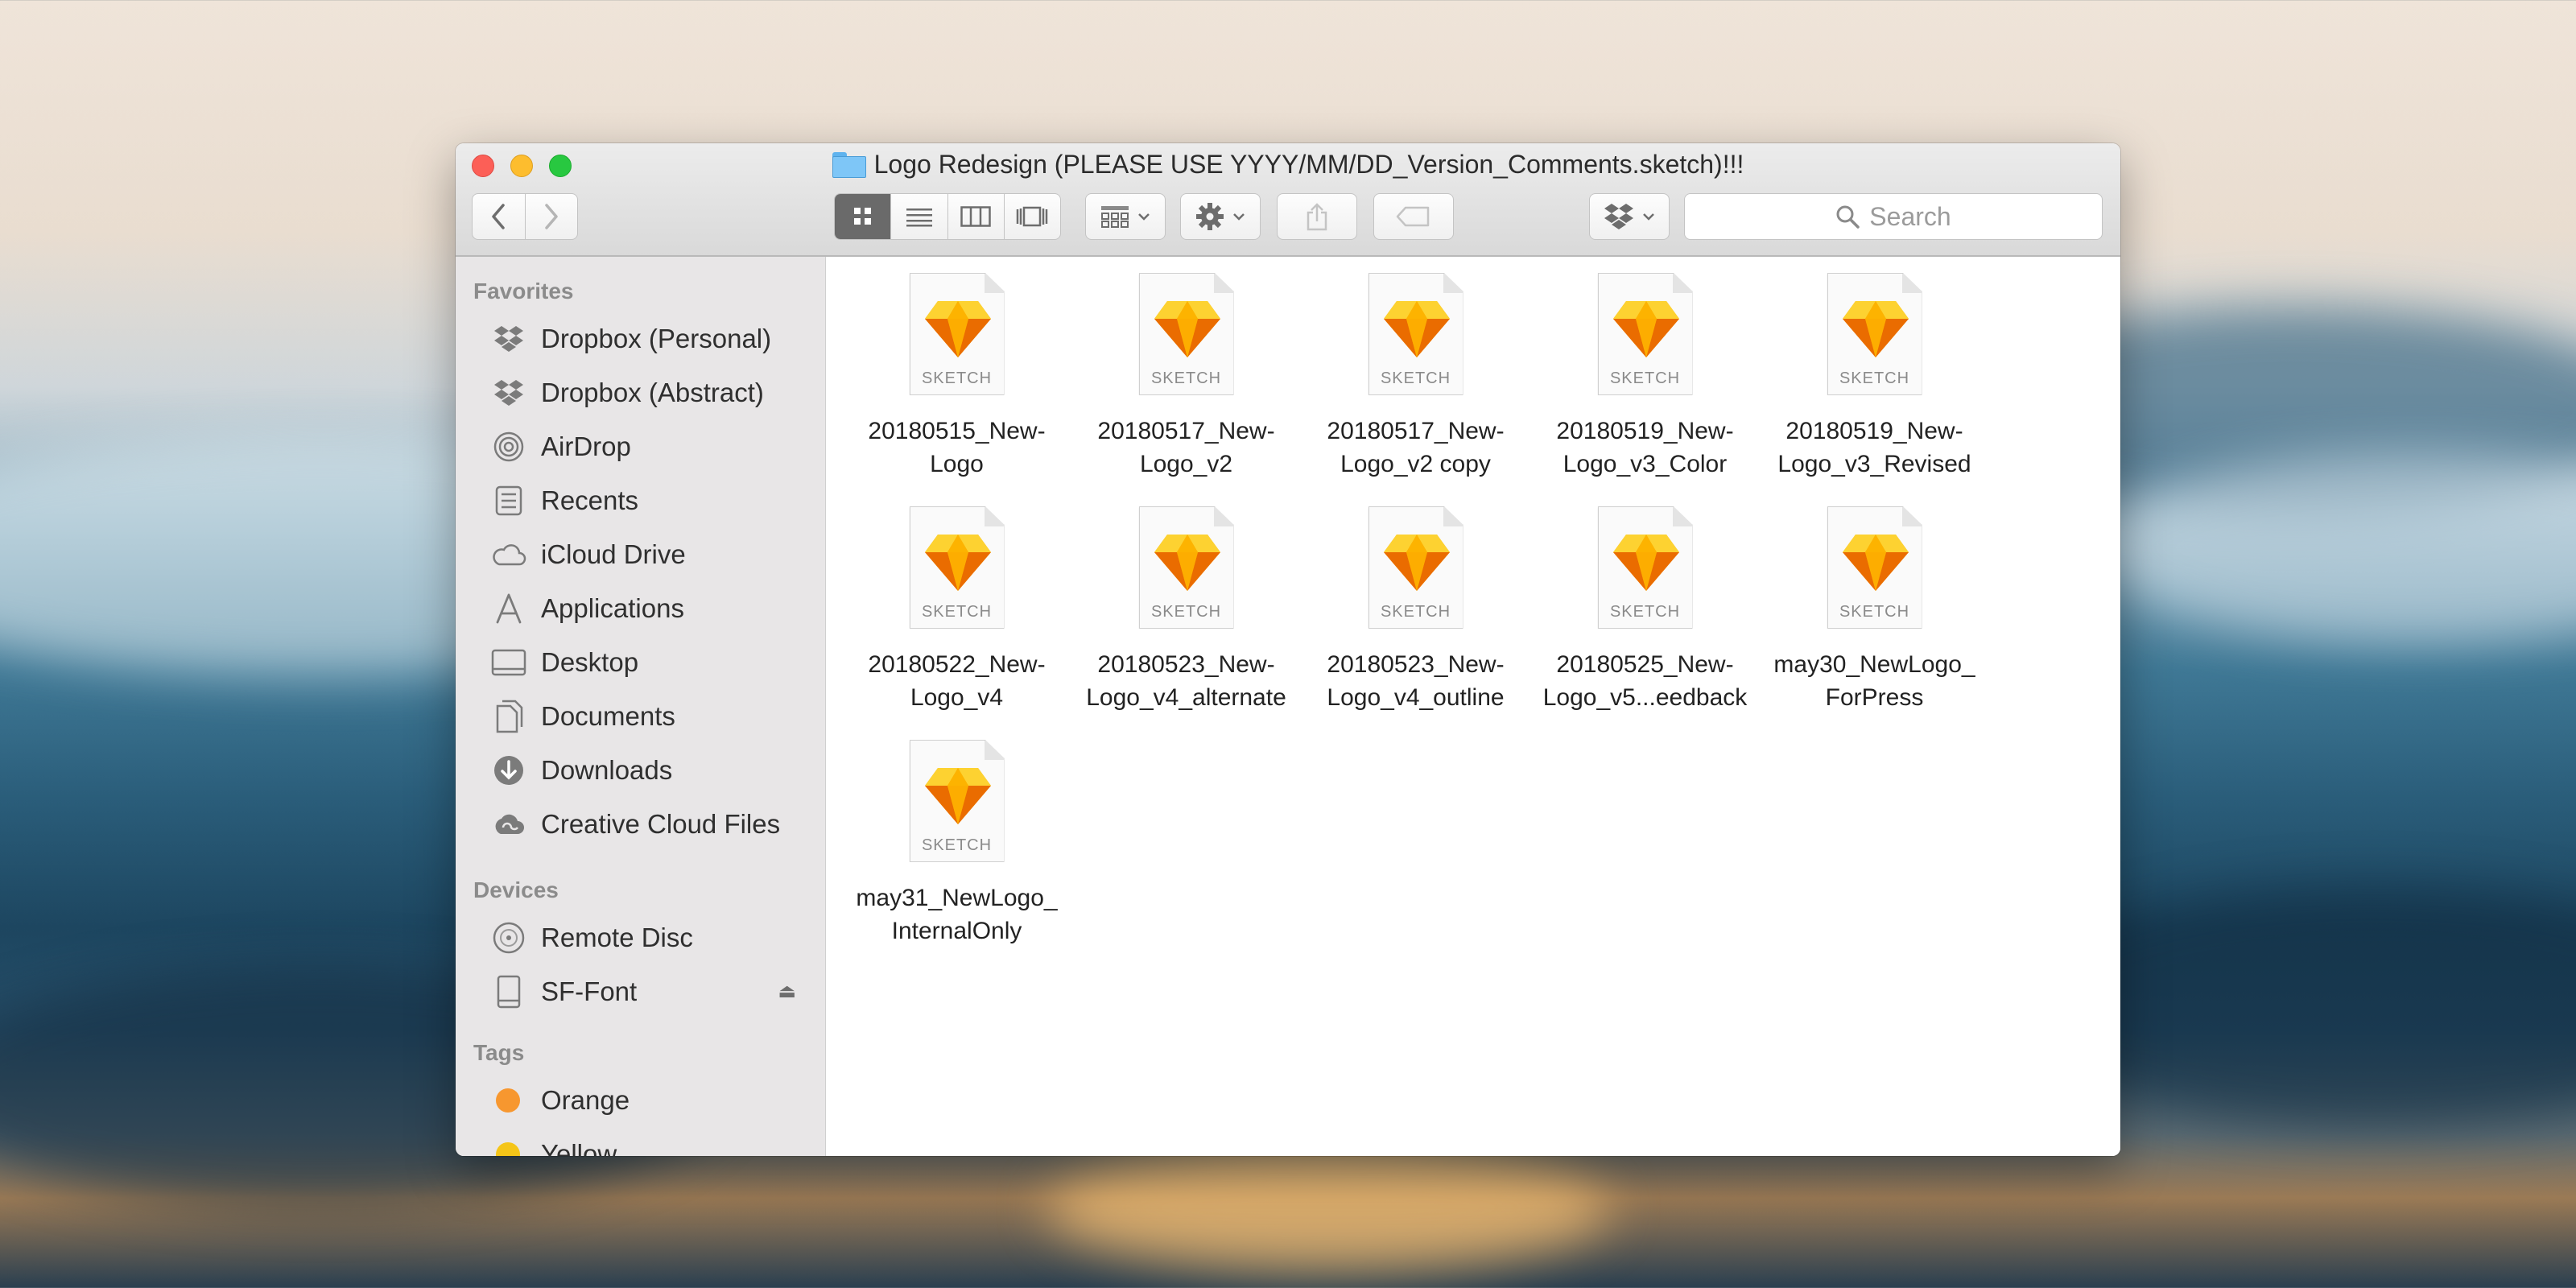  What do you see at coordinates (508, 770) in the screenshot?
I see `downloads-icon` at bounding box center [508, 770].